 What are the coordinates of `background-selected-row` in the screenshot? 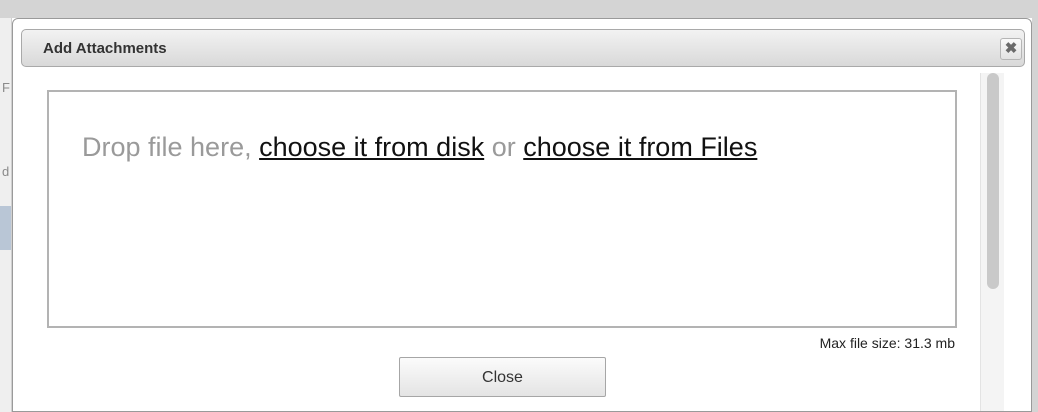 It's located at (5, 228).